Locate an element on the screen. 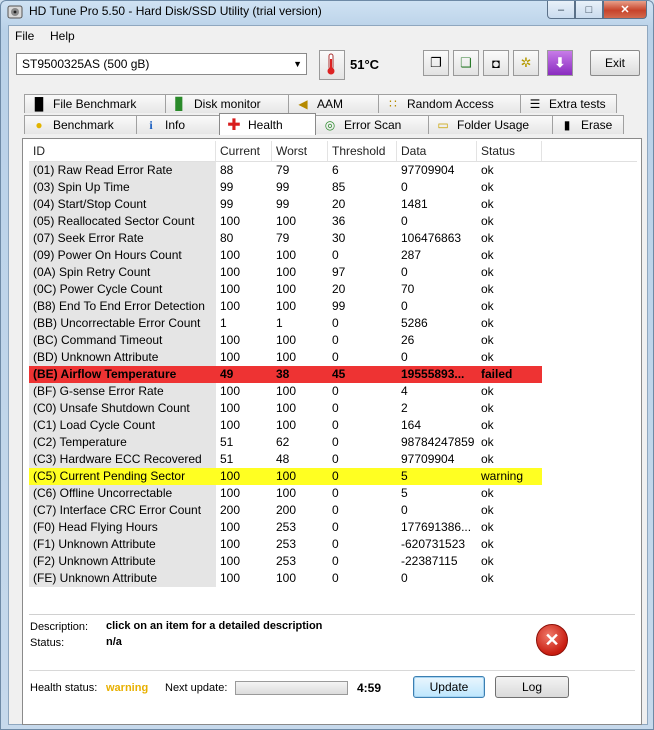 Image resolution: width=654 pixels, height=730 pixels. table-row: (BC) Command Timeout 100 100 0 26 ok is located at coordinates (285, 340).